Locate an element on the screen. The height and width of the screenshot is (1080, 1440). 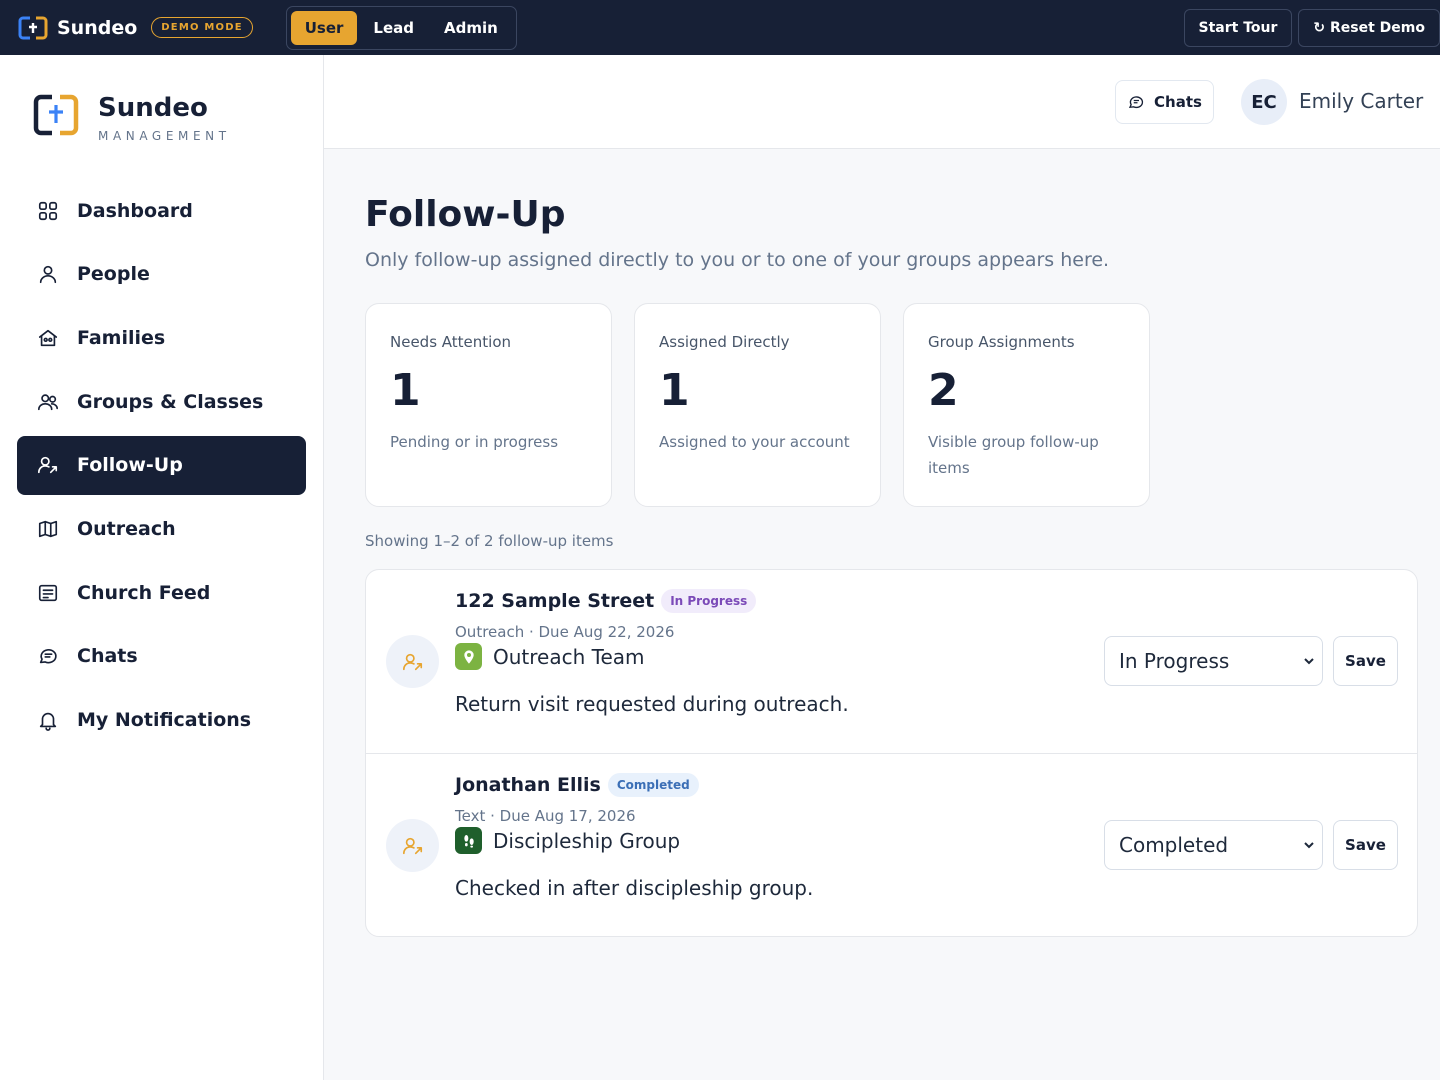
sidebar-item-dashboard: Dashboard is located at coordinates (161, 210).